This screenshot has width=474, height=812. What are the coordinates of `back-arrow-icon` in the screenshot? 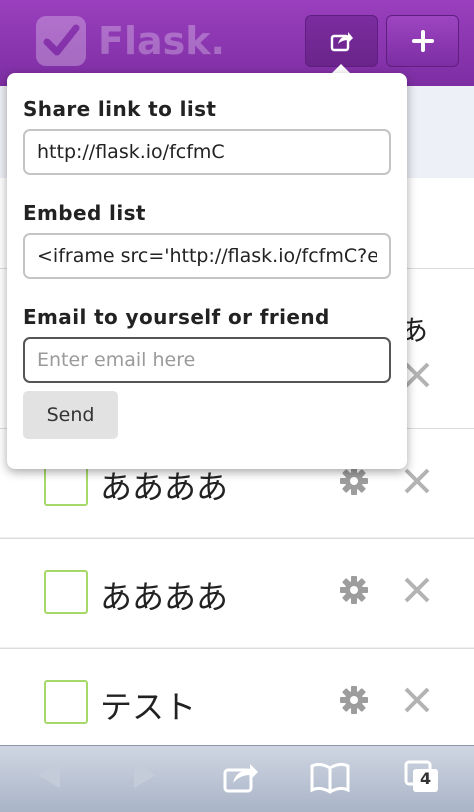 It's located at (49, 775).